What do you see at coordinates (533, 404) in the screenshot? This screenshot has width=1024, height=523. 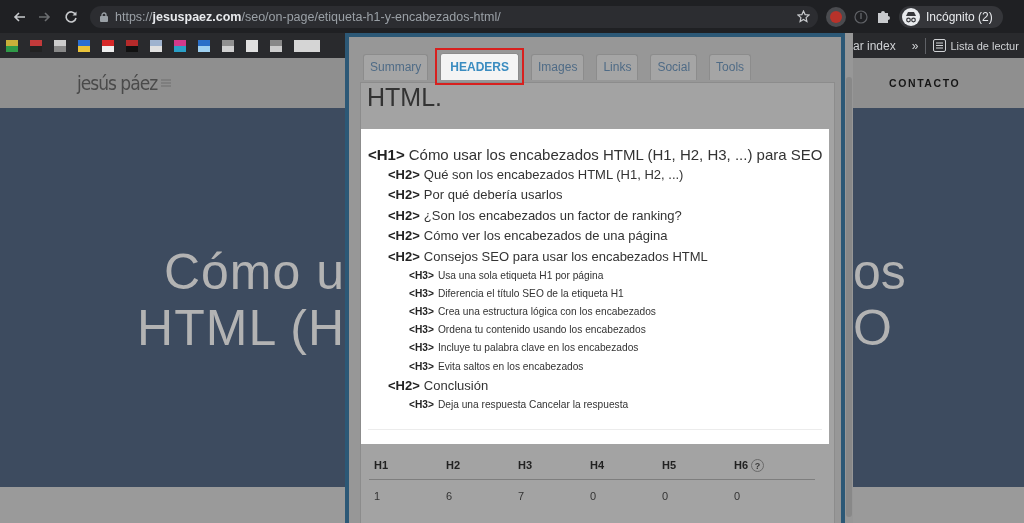 I see `heading-title: Deja una respuesta Cancelar la respuesta` at bounding box center [533, 404].